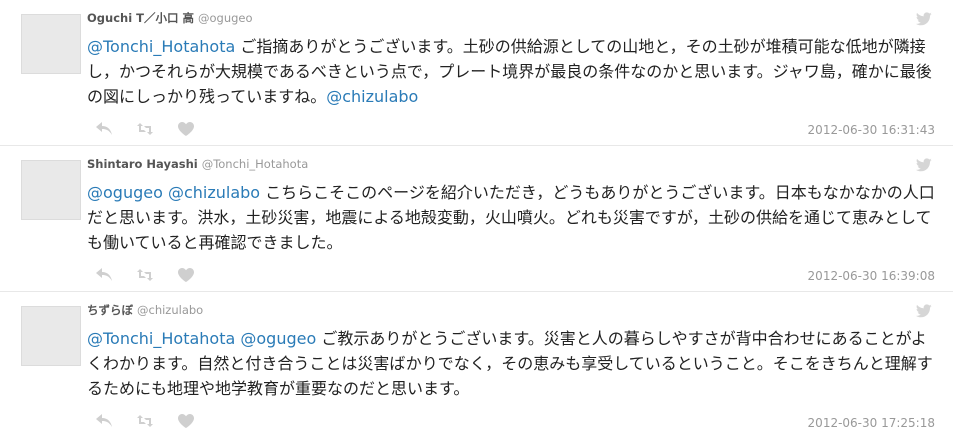  What do you see at coordinates (110, 310) in the screenshot?
I see `author-name: ちずらぼ` at bounding box center [110, 310].